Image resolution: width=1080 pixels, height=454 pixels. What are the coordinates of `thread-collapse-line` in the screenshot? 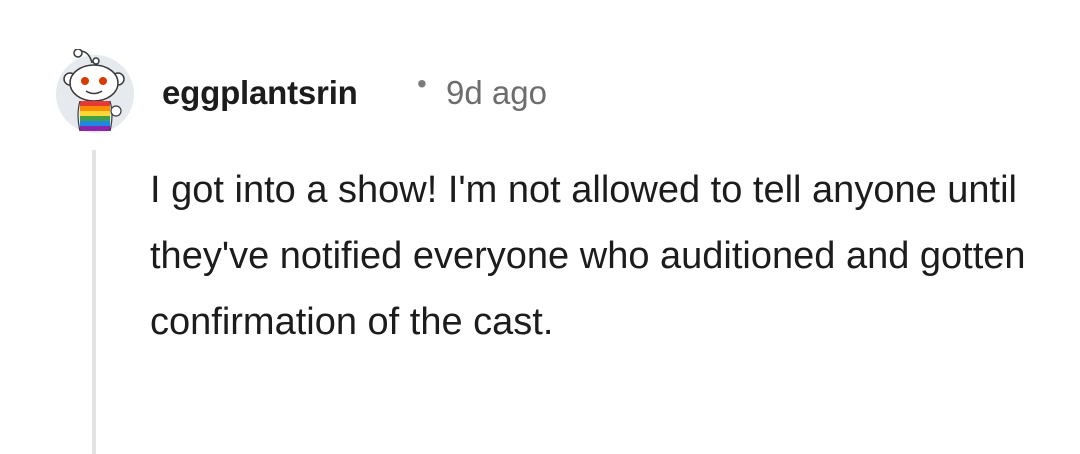 It's located at (94, 302).